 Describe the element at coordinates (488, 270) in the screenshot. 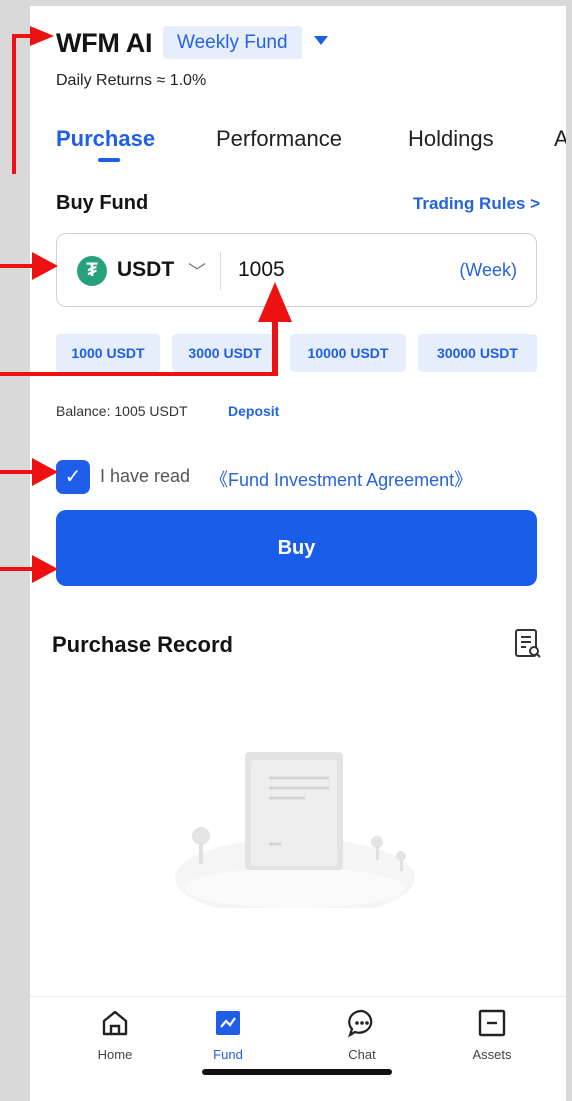

I see `period-label: (Week)` at that location.